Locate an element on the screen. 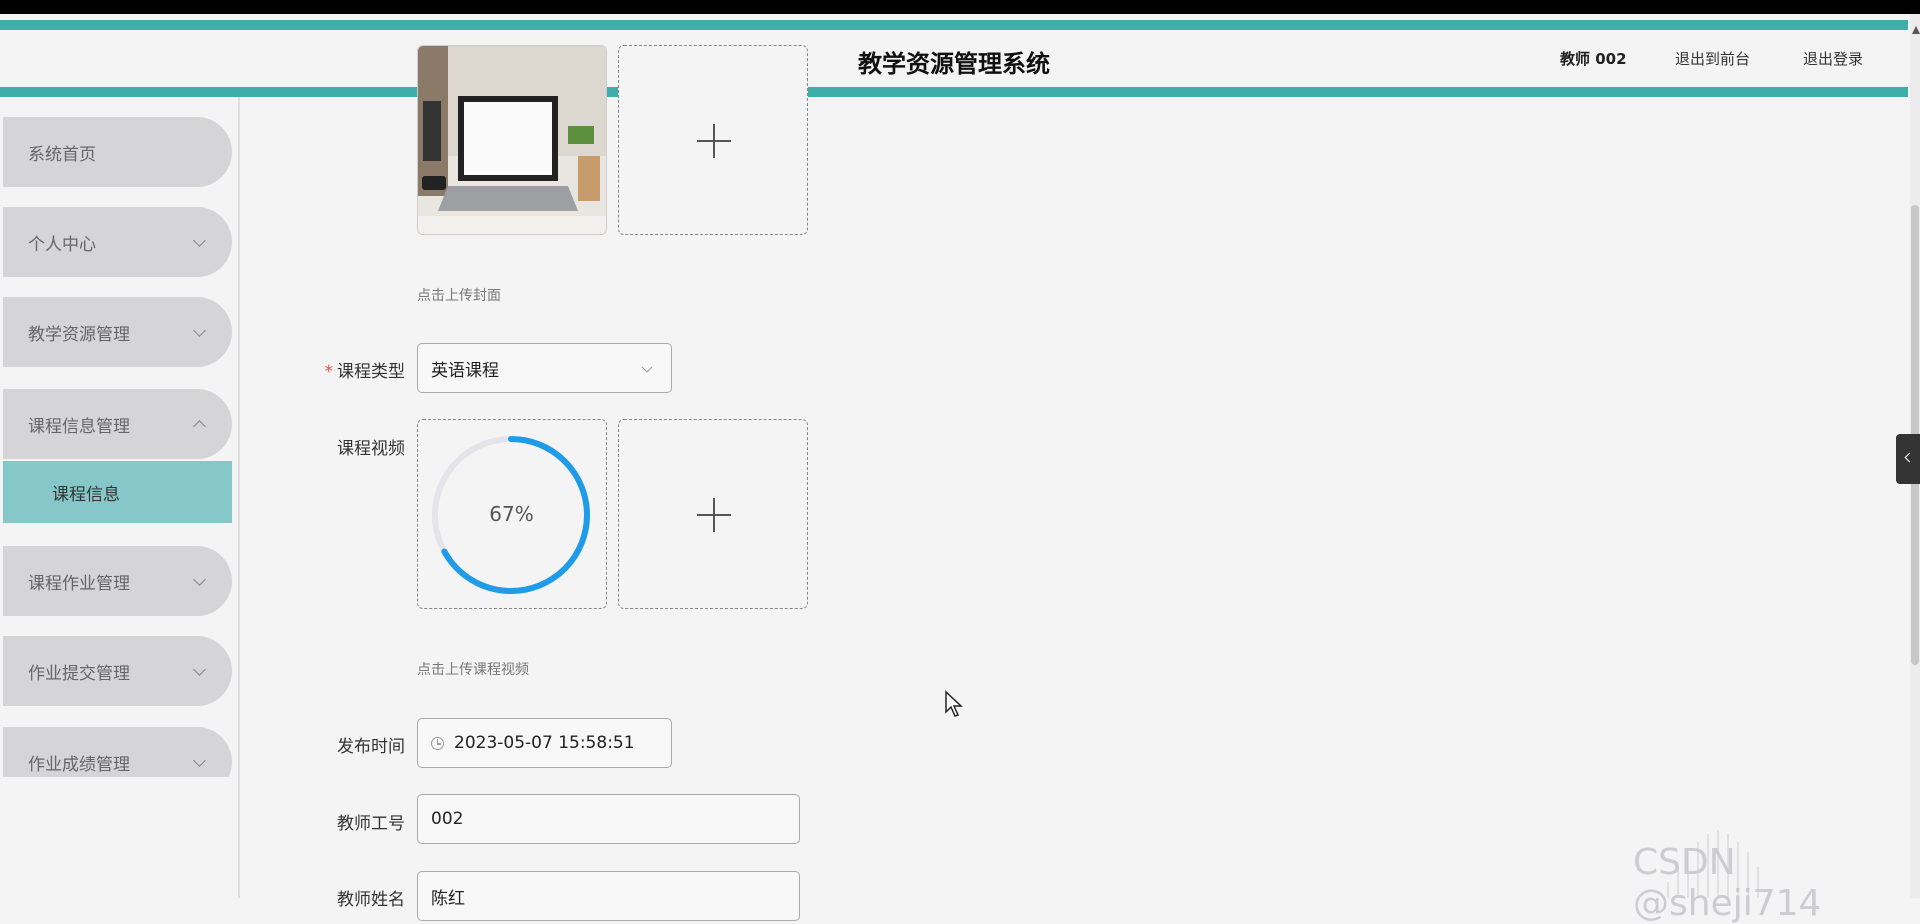  progress-percent: 67% is located at coordinates (511, 514).